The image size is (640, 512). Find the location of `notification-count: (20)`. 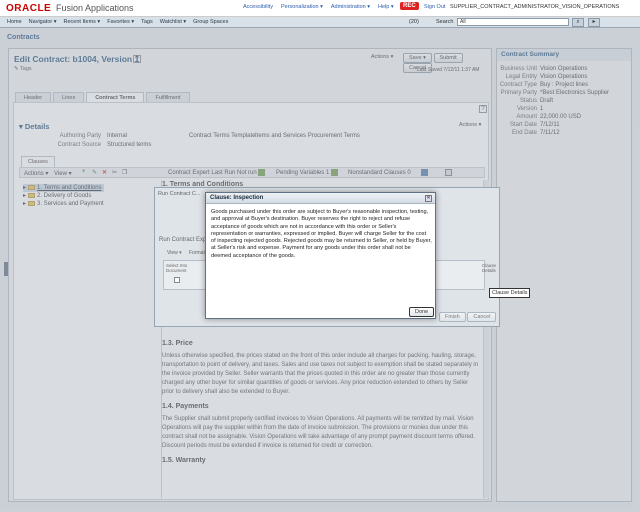

notification-count: (20) is located at coordinates (414, 22).